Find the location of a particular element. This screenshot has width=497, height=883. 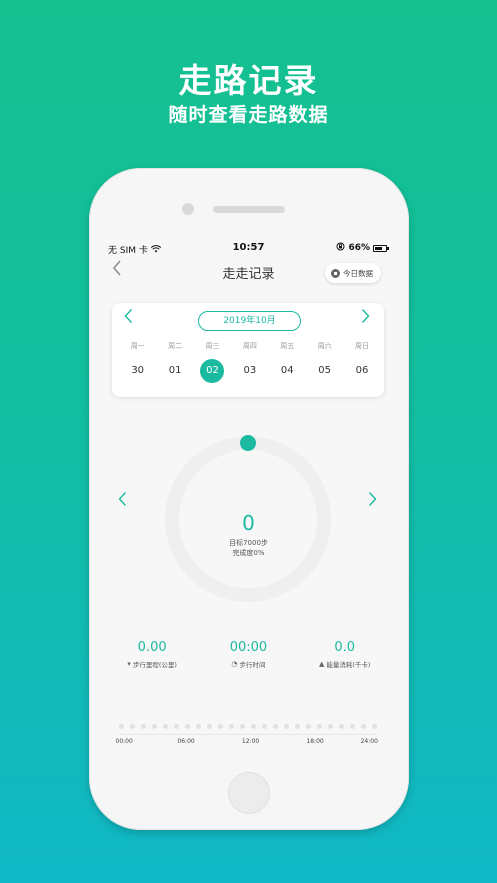

home-button is located at coordinates (249, 793).